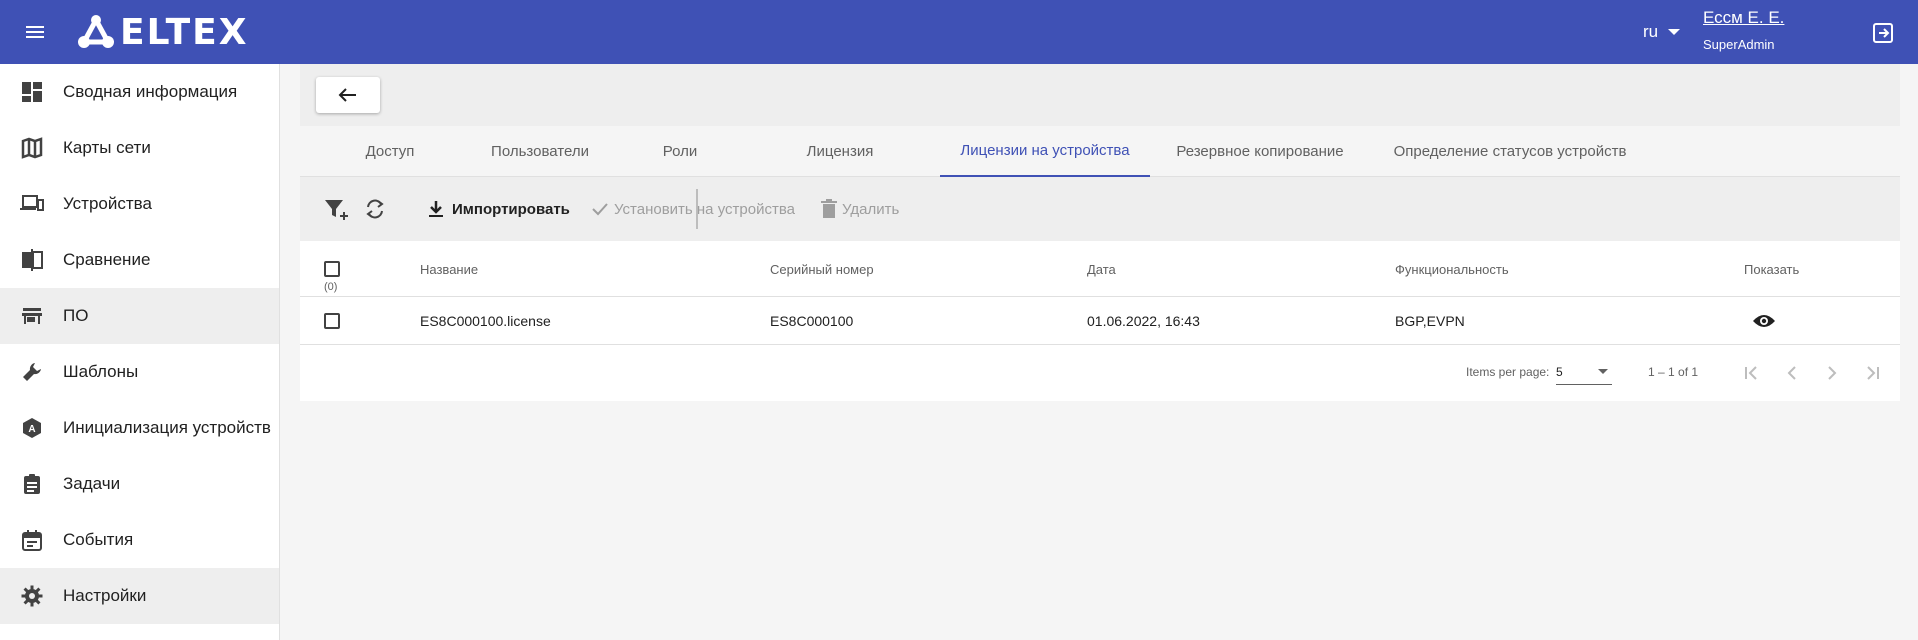 This screenshot has width=1918, height=640. I want to click on cell-name: ES8C000100.license, so click(485, 321).